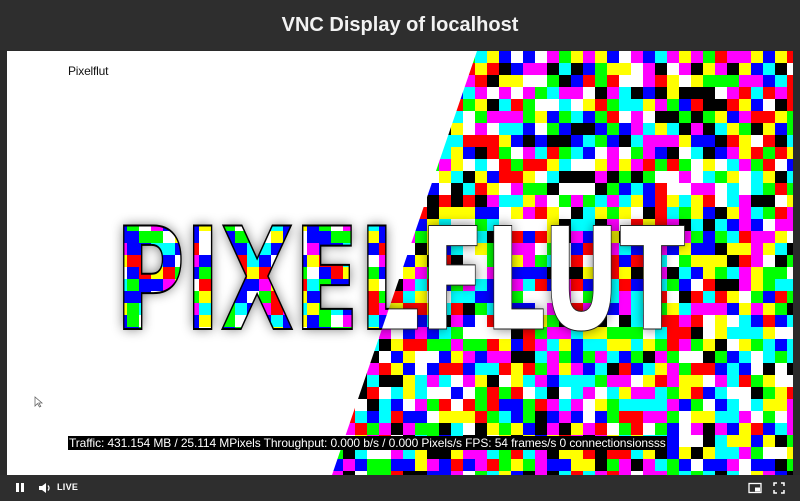  I want to click on title-bar: VNC Display of localhost, so click(400, 25).